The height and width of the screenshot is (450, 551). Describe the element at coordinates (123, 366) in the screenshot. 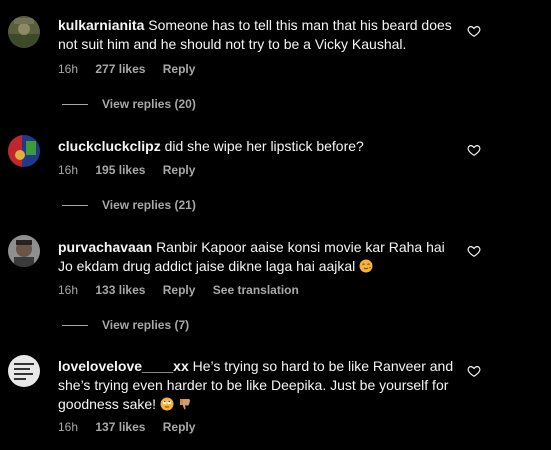

I see `comment-username: lovelovelove____xx` at that location.